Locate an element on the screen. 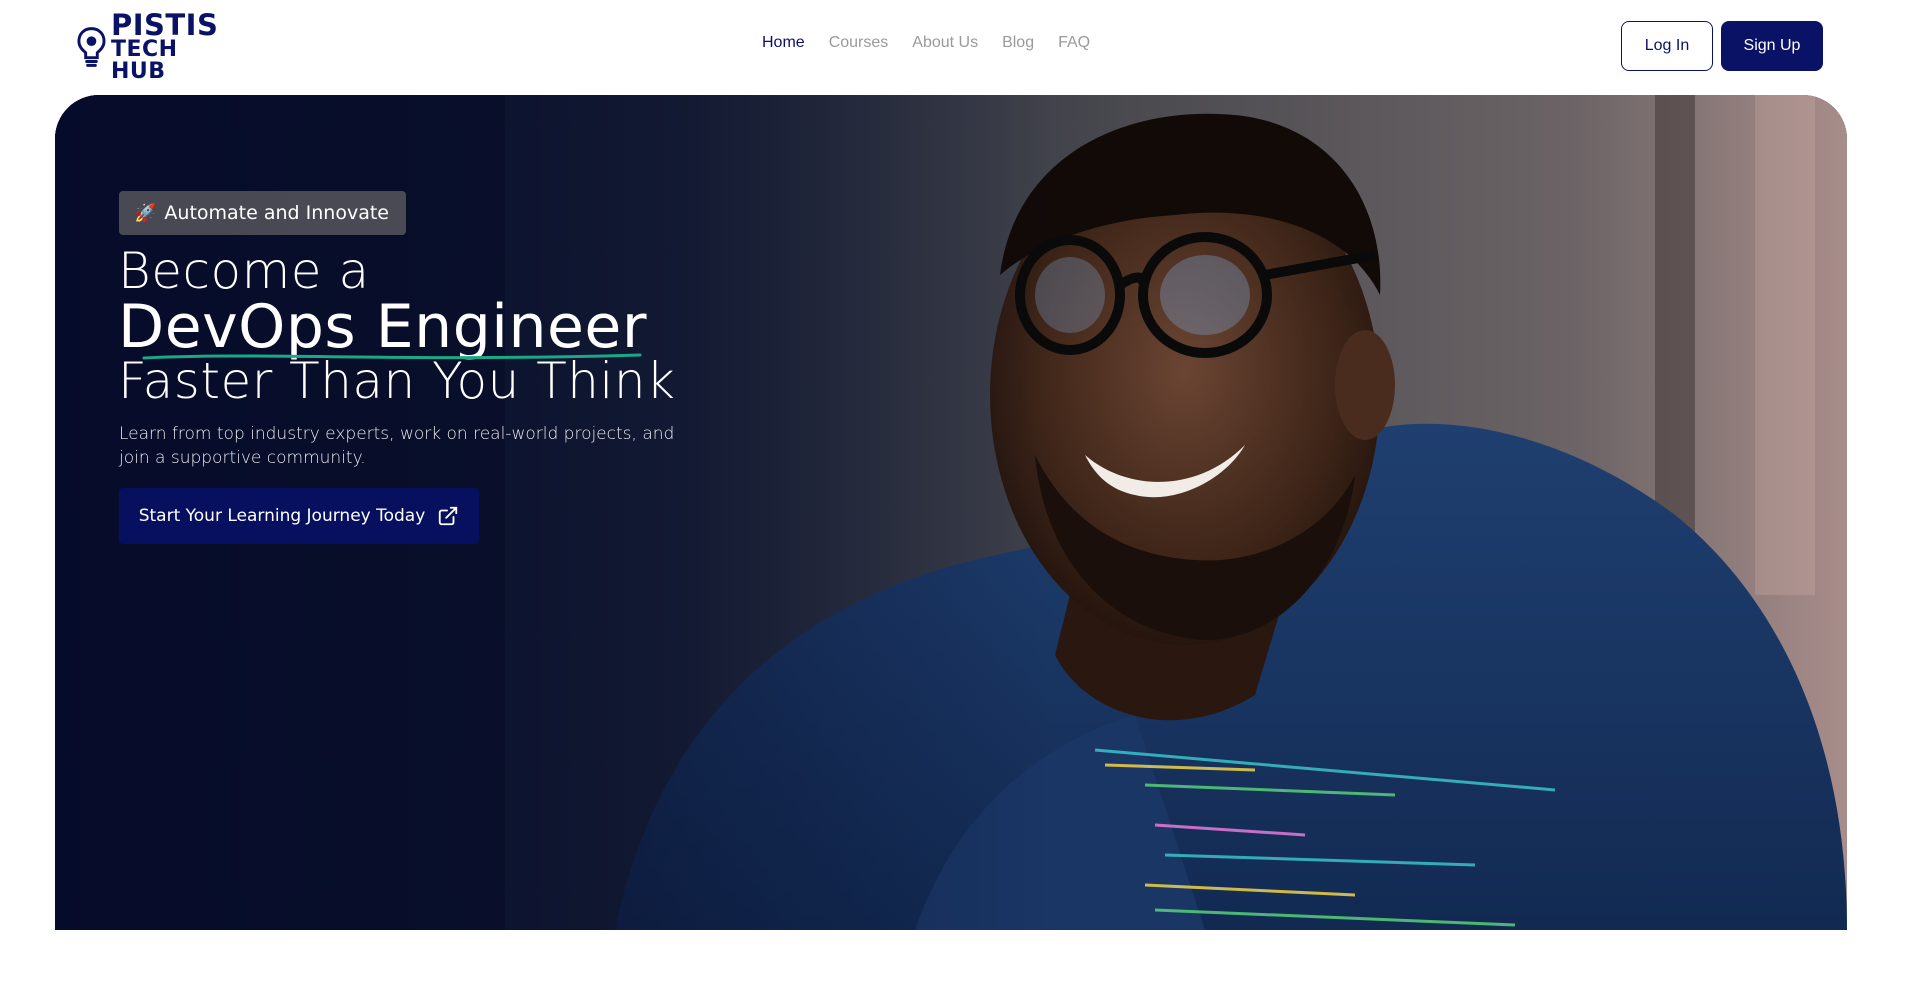 The image size is (1909, 988). nav-about-us: About Us is located at coordinates (945, 43).